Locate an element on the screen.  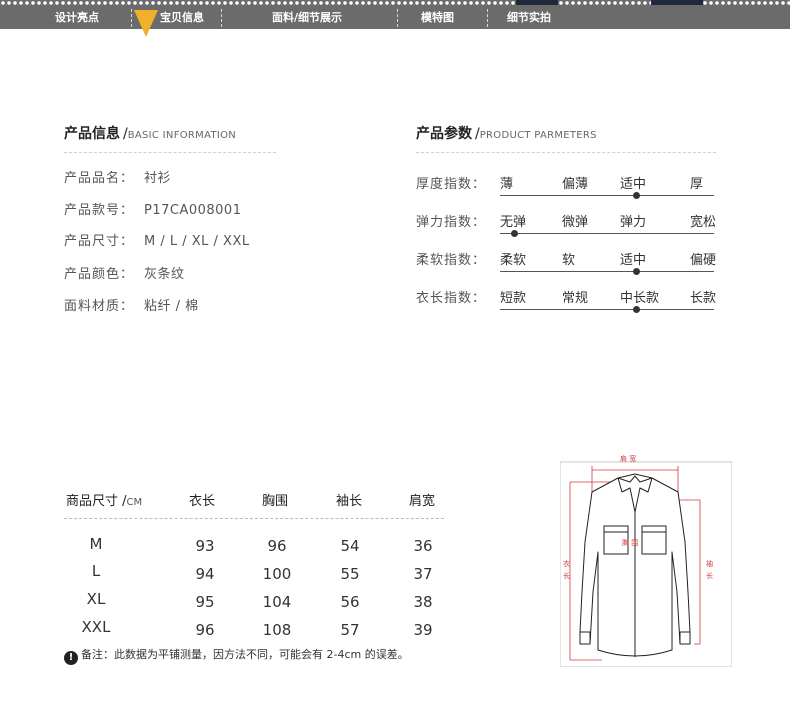
shirt-measurement-diagram: 肩 宽 胸 围 衣长袖长 is located at coordinates (646, 560).